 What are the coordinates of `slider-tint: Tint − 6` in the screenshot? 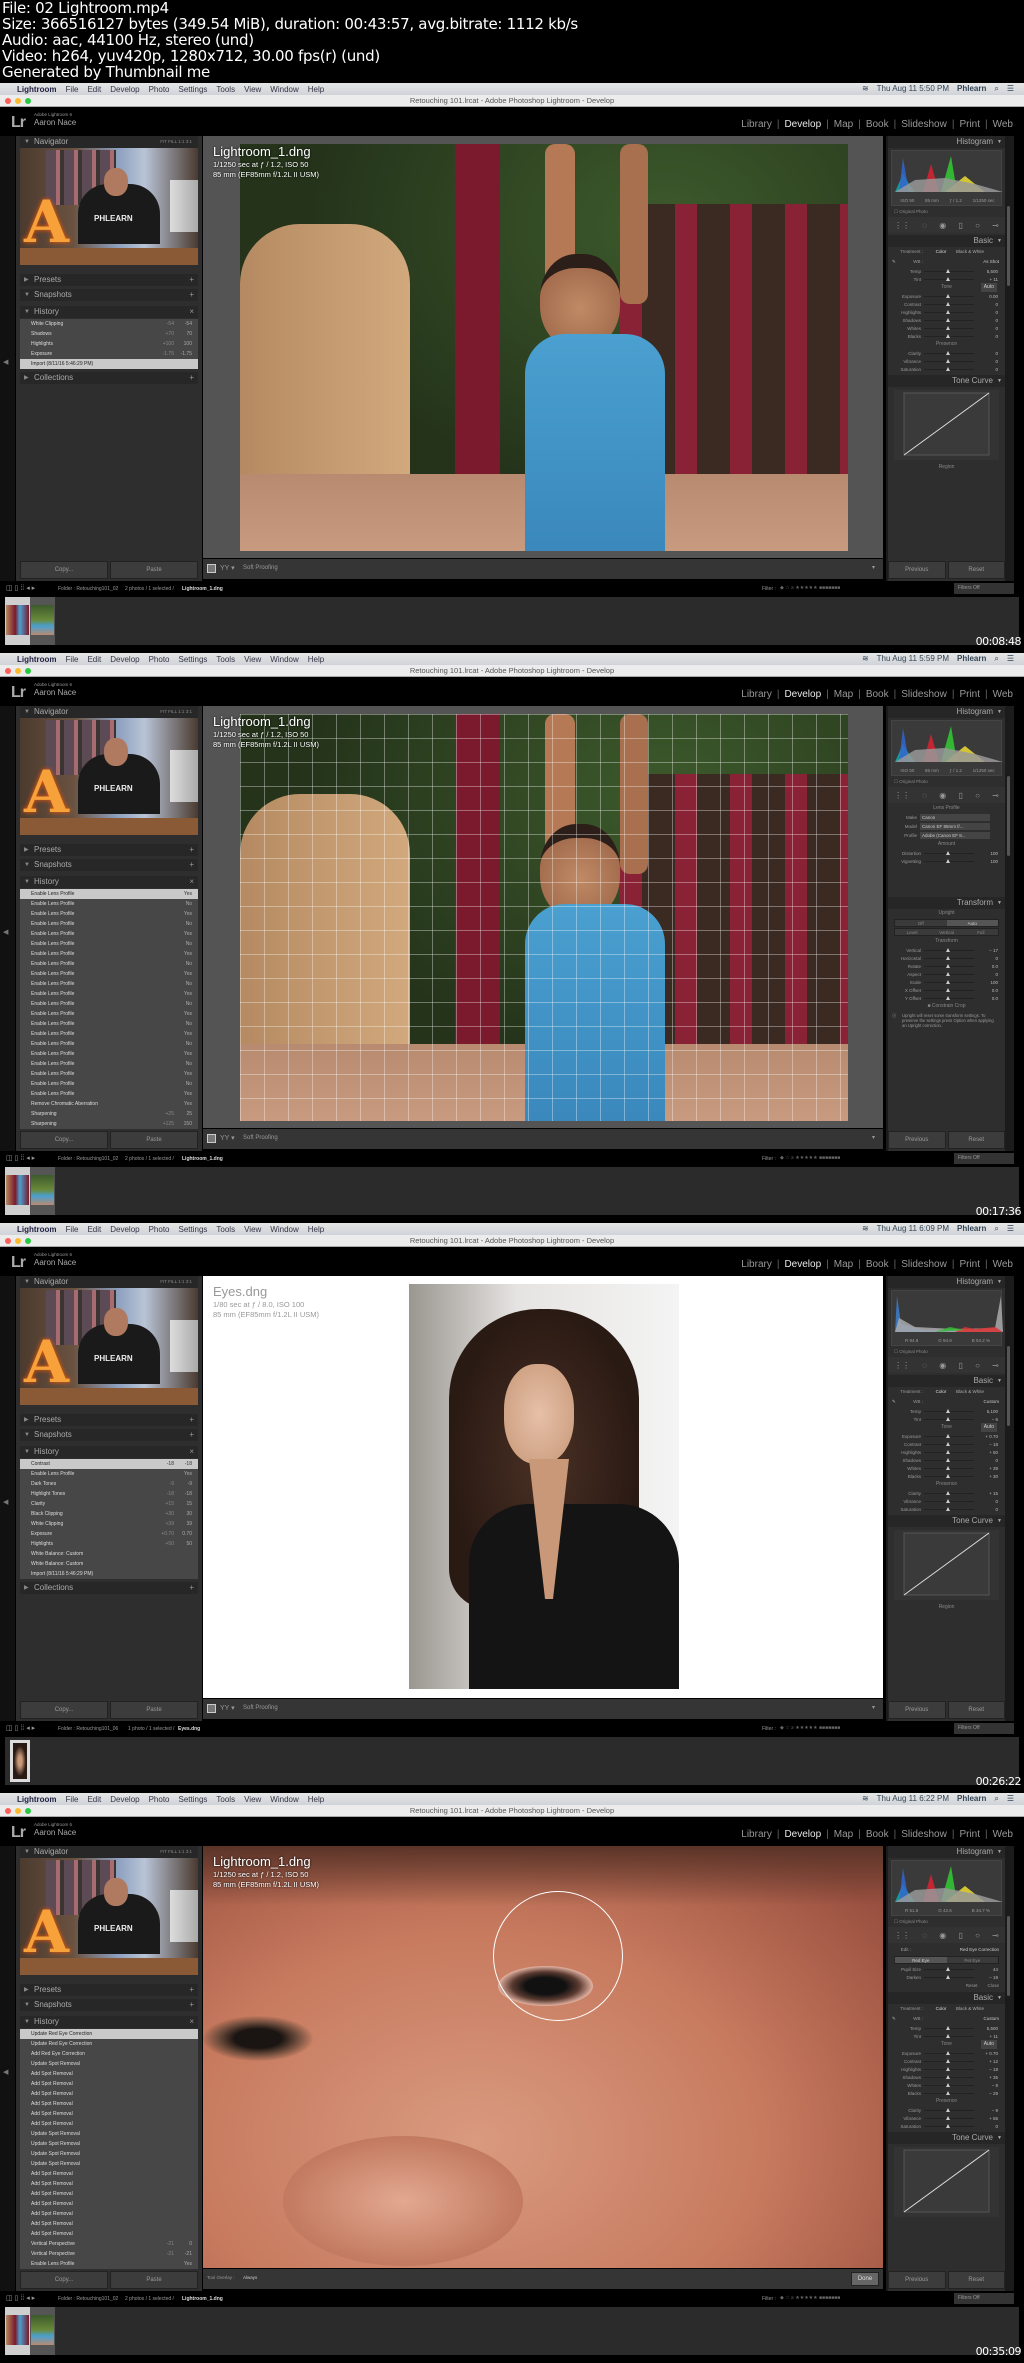 It's located at (946, 1419).